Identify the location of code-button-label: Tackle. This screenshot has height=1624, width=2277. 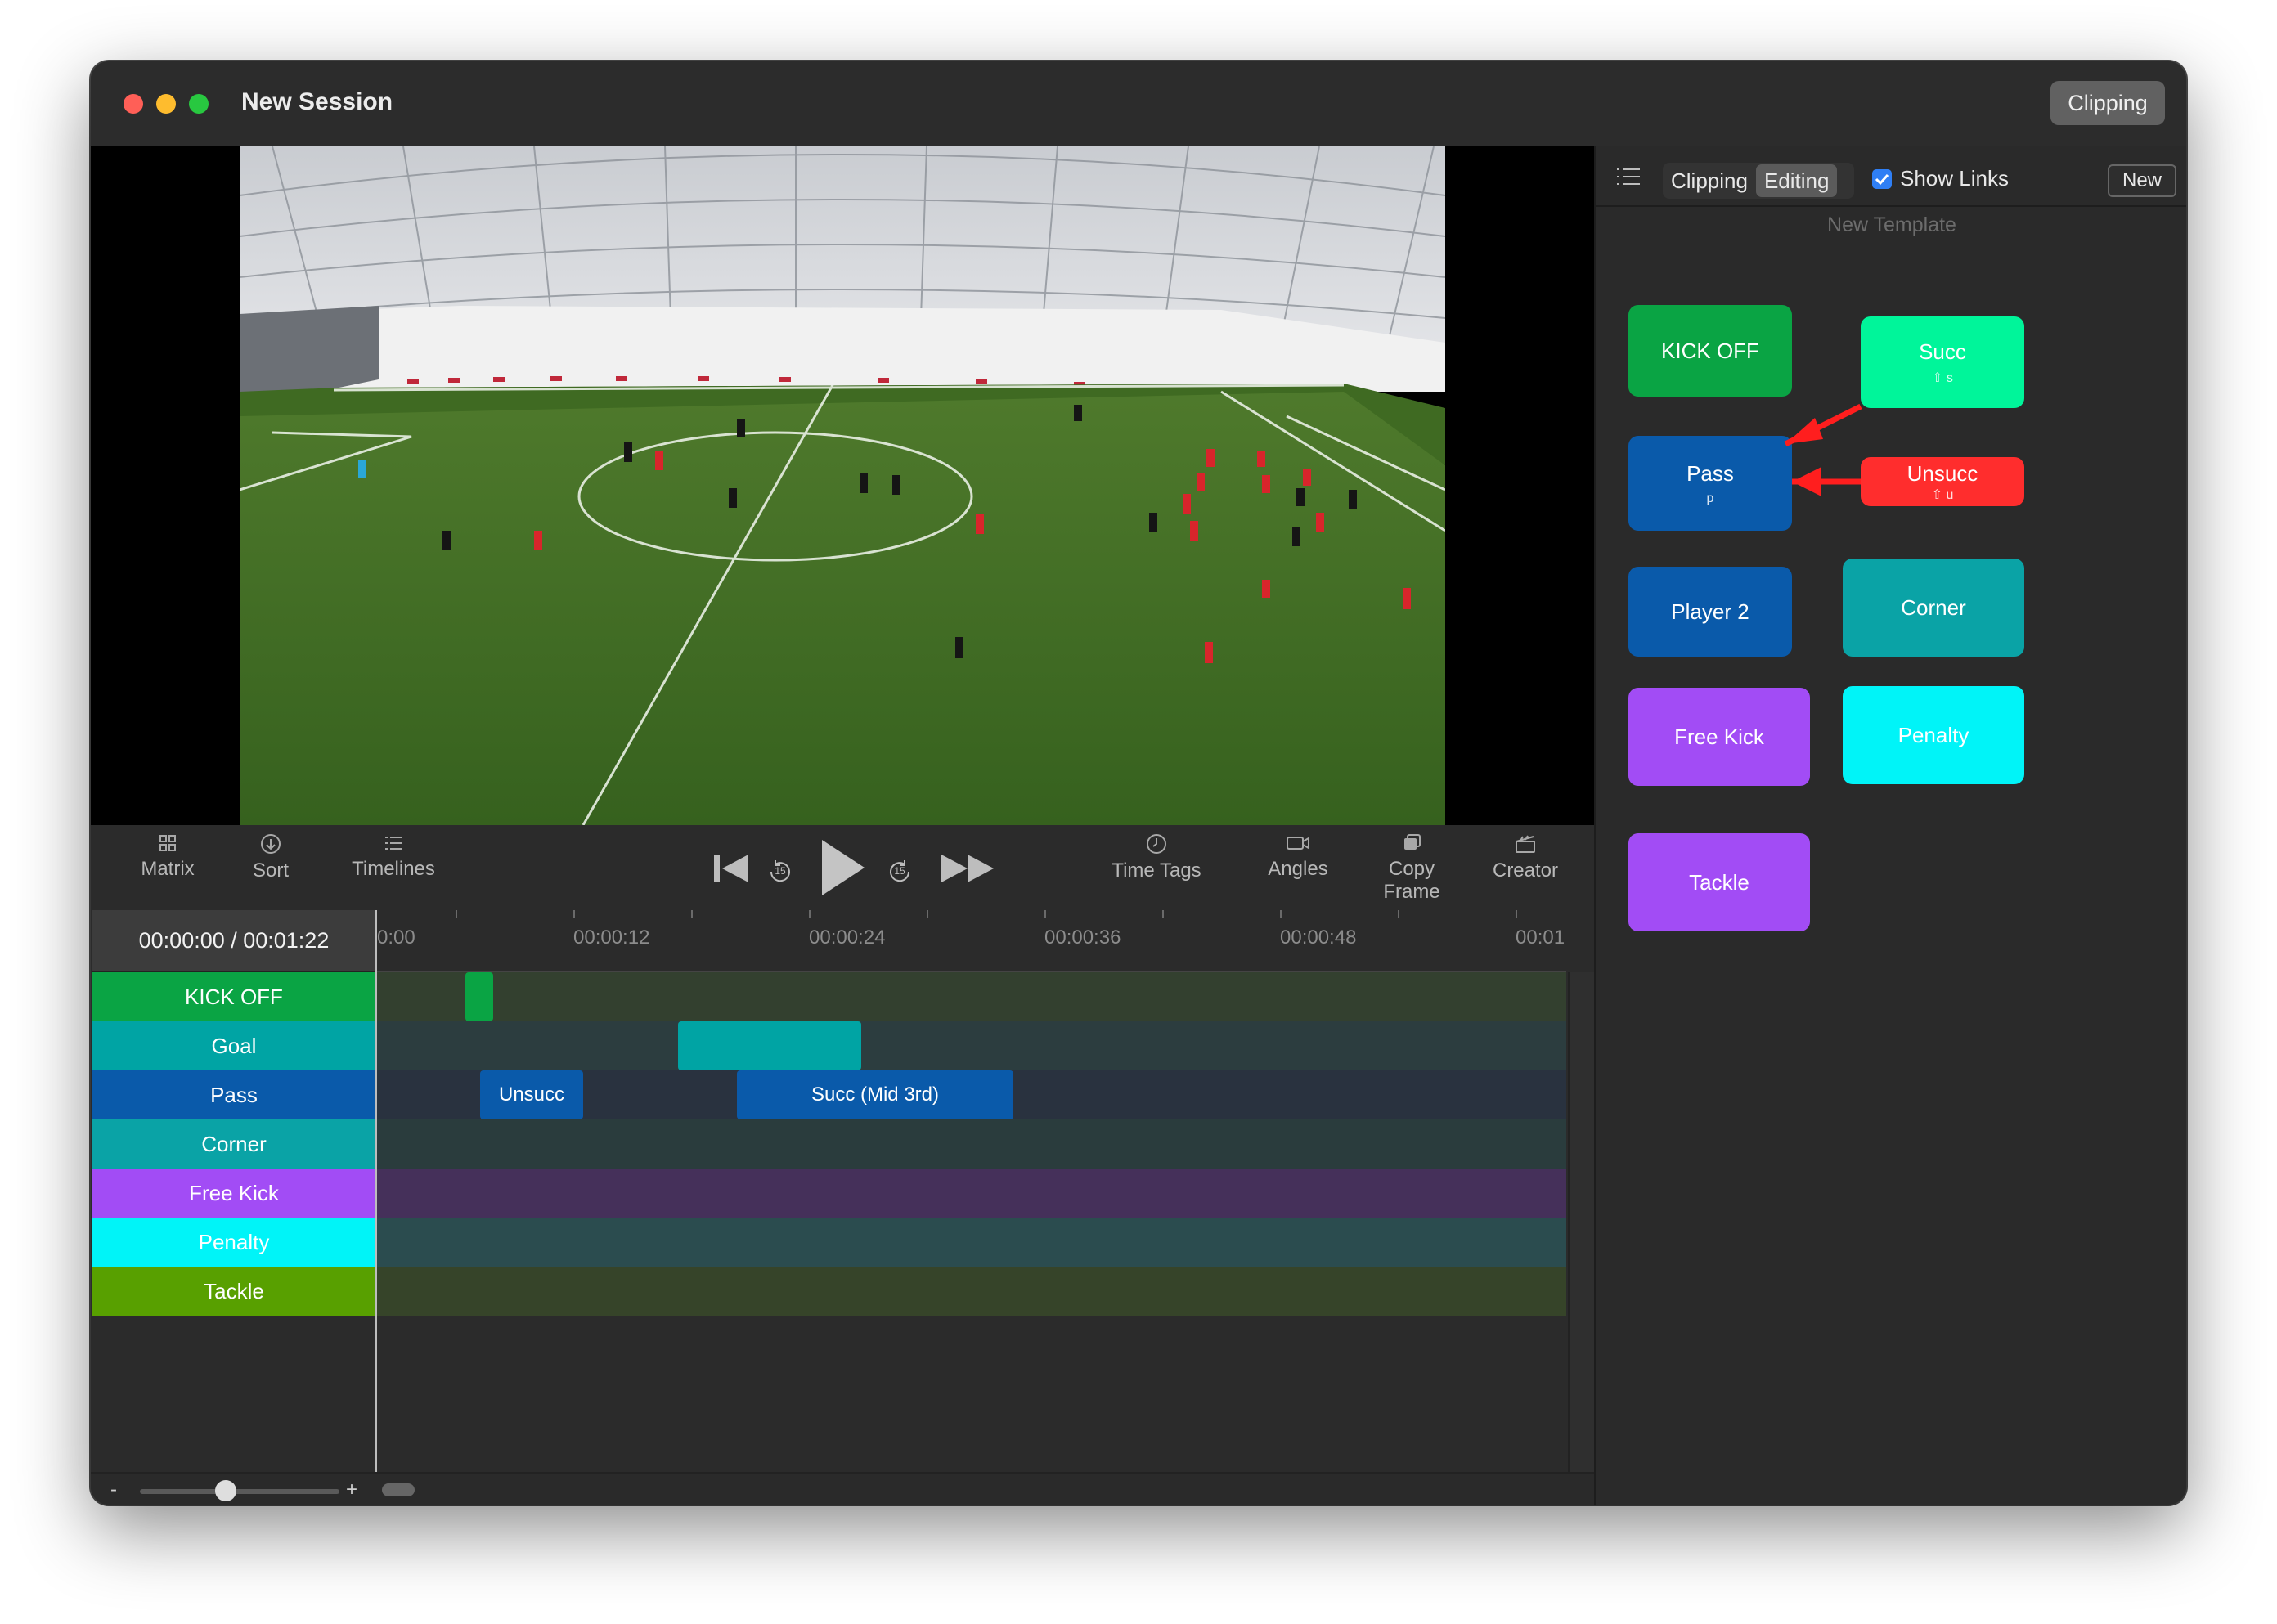
(1719, 882).